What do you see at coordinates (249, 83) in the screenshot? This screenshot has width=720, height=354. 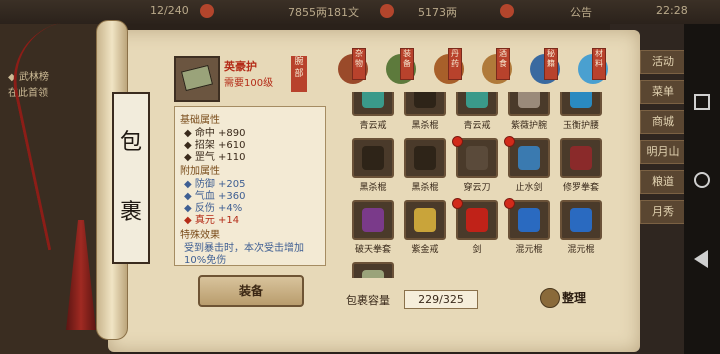 I see `item-requirement: 需要100级` at bounding box center [249, 83].